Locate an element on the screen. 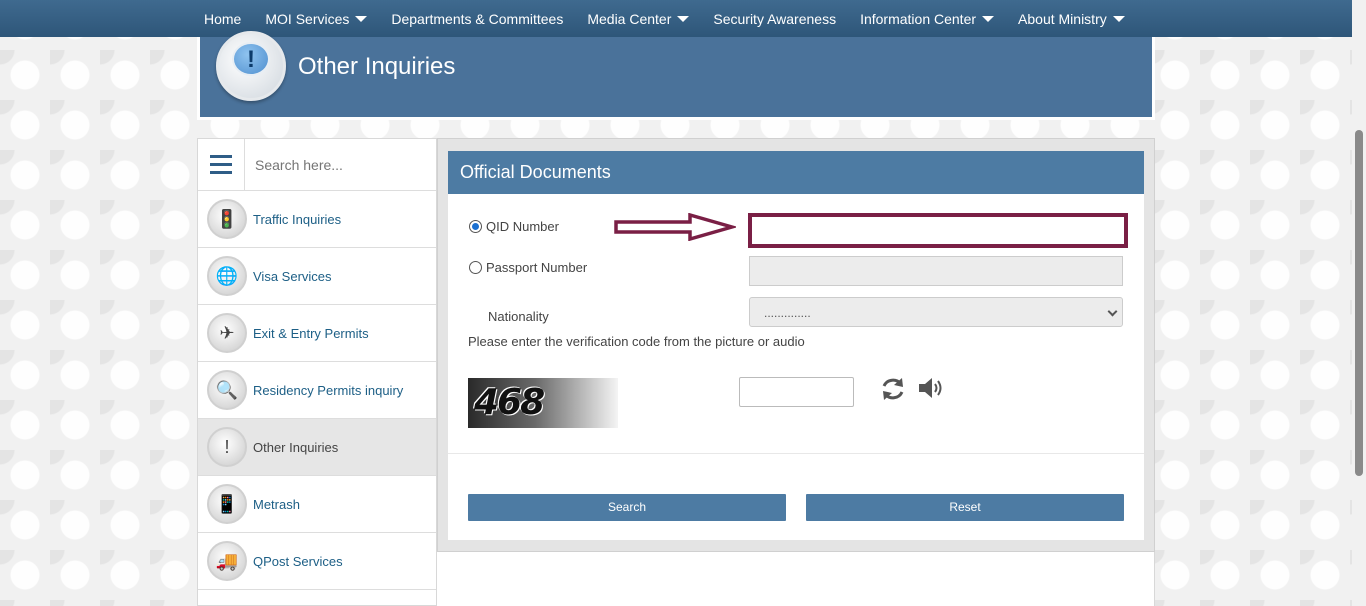  sidebar-item-residency-permits-inquiry: 🔍 Residency Permits inquiry is located at coordinates (317, 390).